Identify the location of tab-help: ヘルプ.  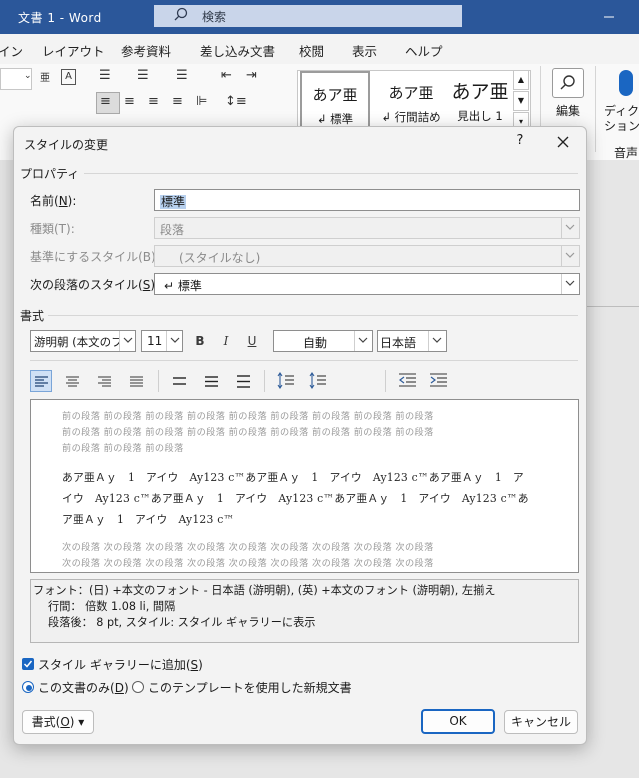
(424, 50).